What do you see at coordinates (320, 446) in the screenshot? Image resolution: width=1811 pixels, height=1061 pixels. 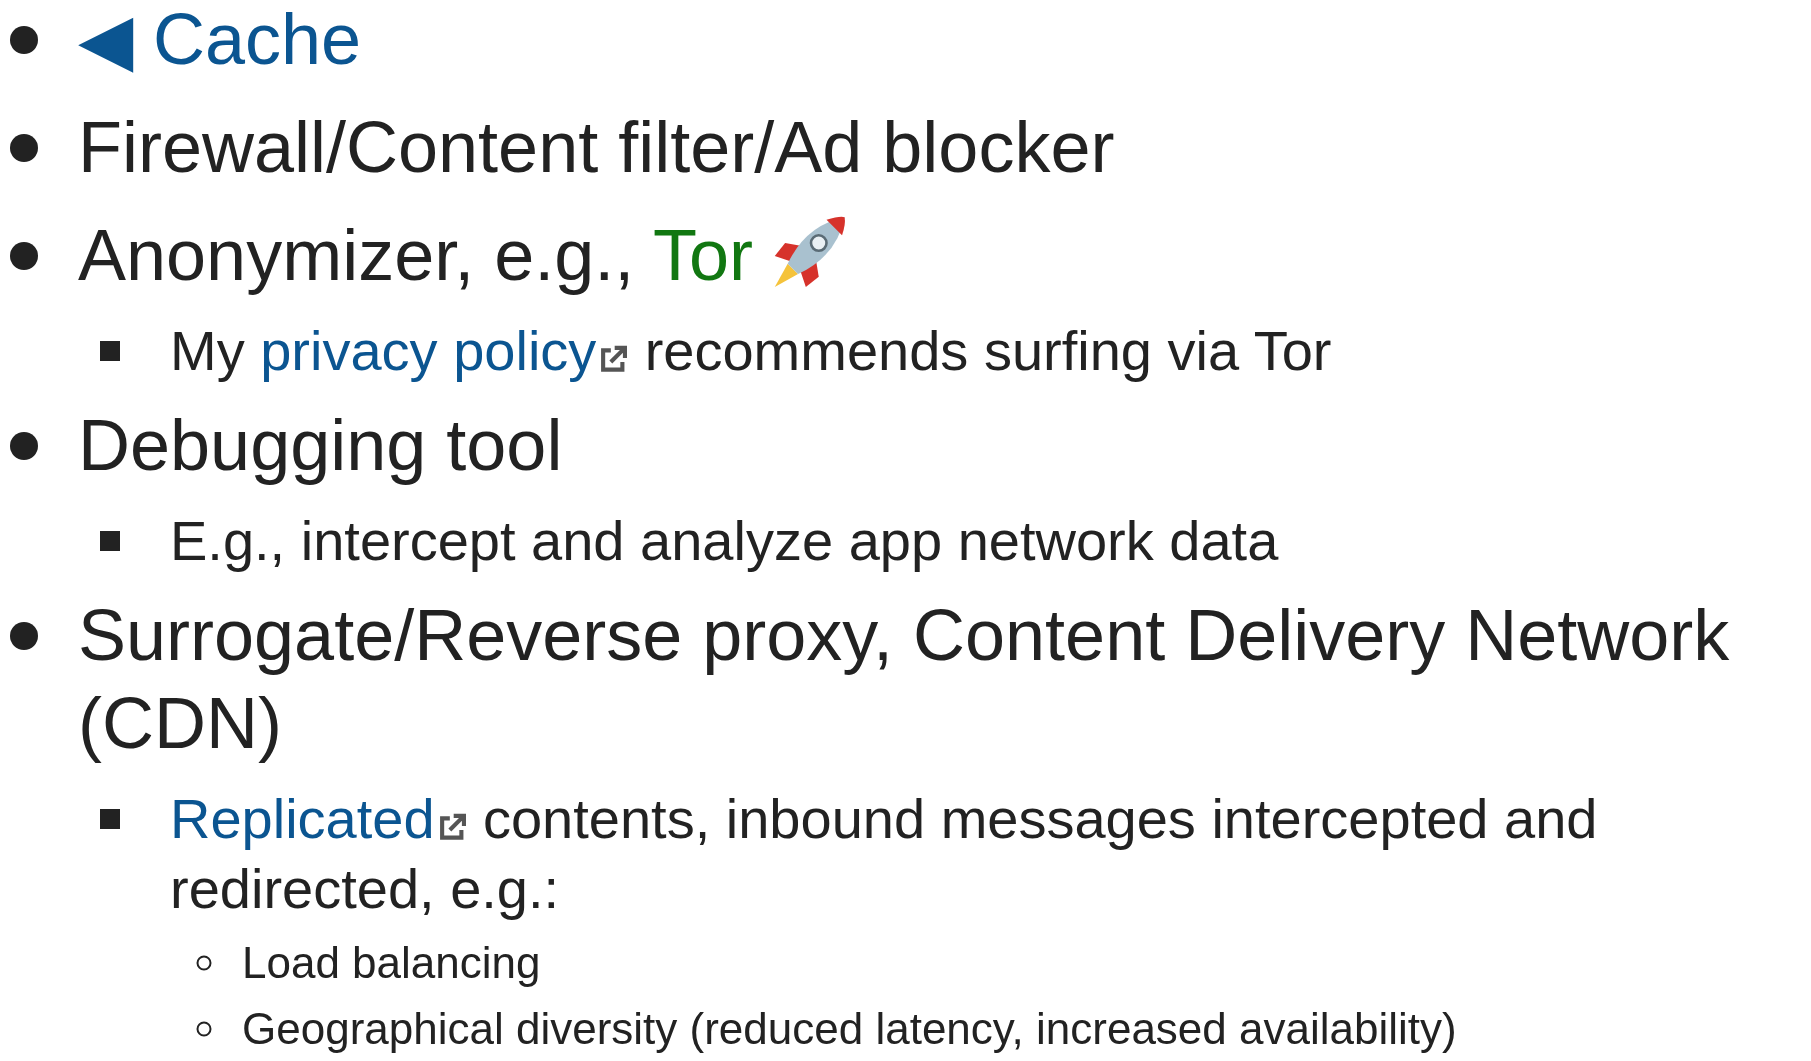 I see `list-item-text: Debugging tool` at bounding box center [320, 446].